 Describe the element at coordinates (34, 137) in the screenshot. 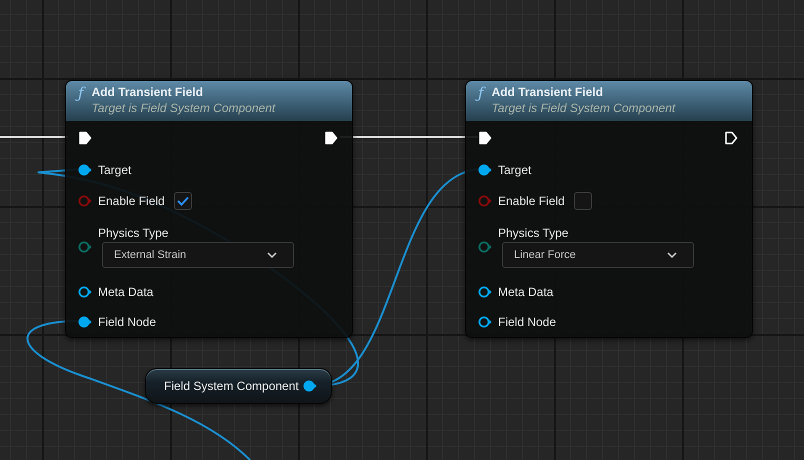

I see `exec-wire` at that location.